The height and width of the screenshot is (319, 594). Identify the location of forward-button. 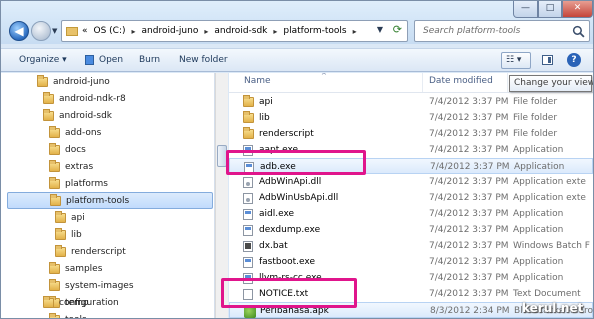
(41, 31).